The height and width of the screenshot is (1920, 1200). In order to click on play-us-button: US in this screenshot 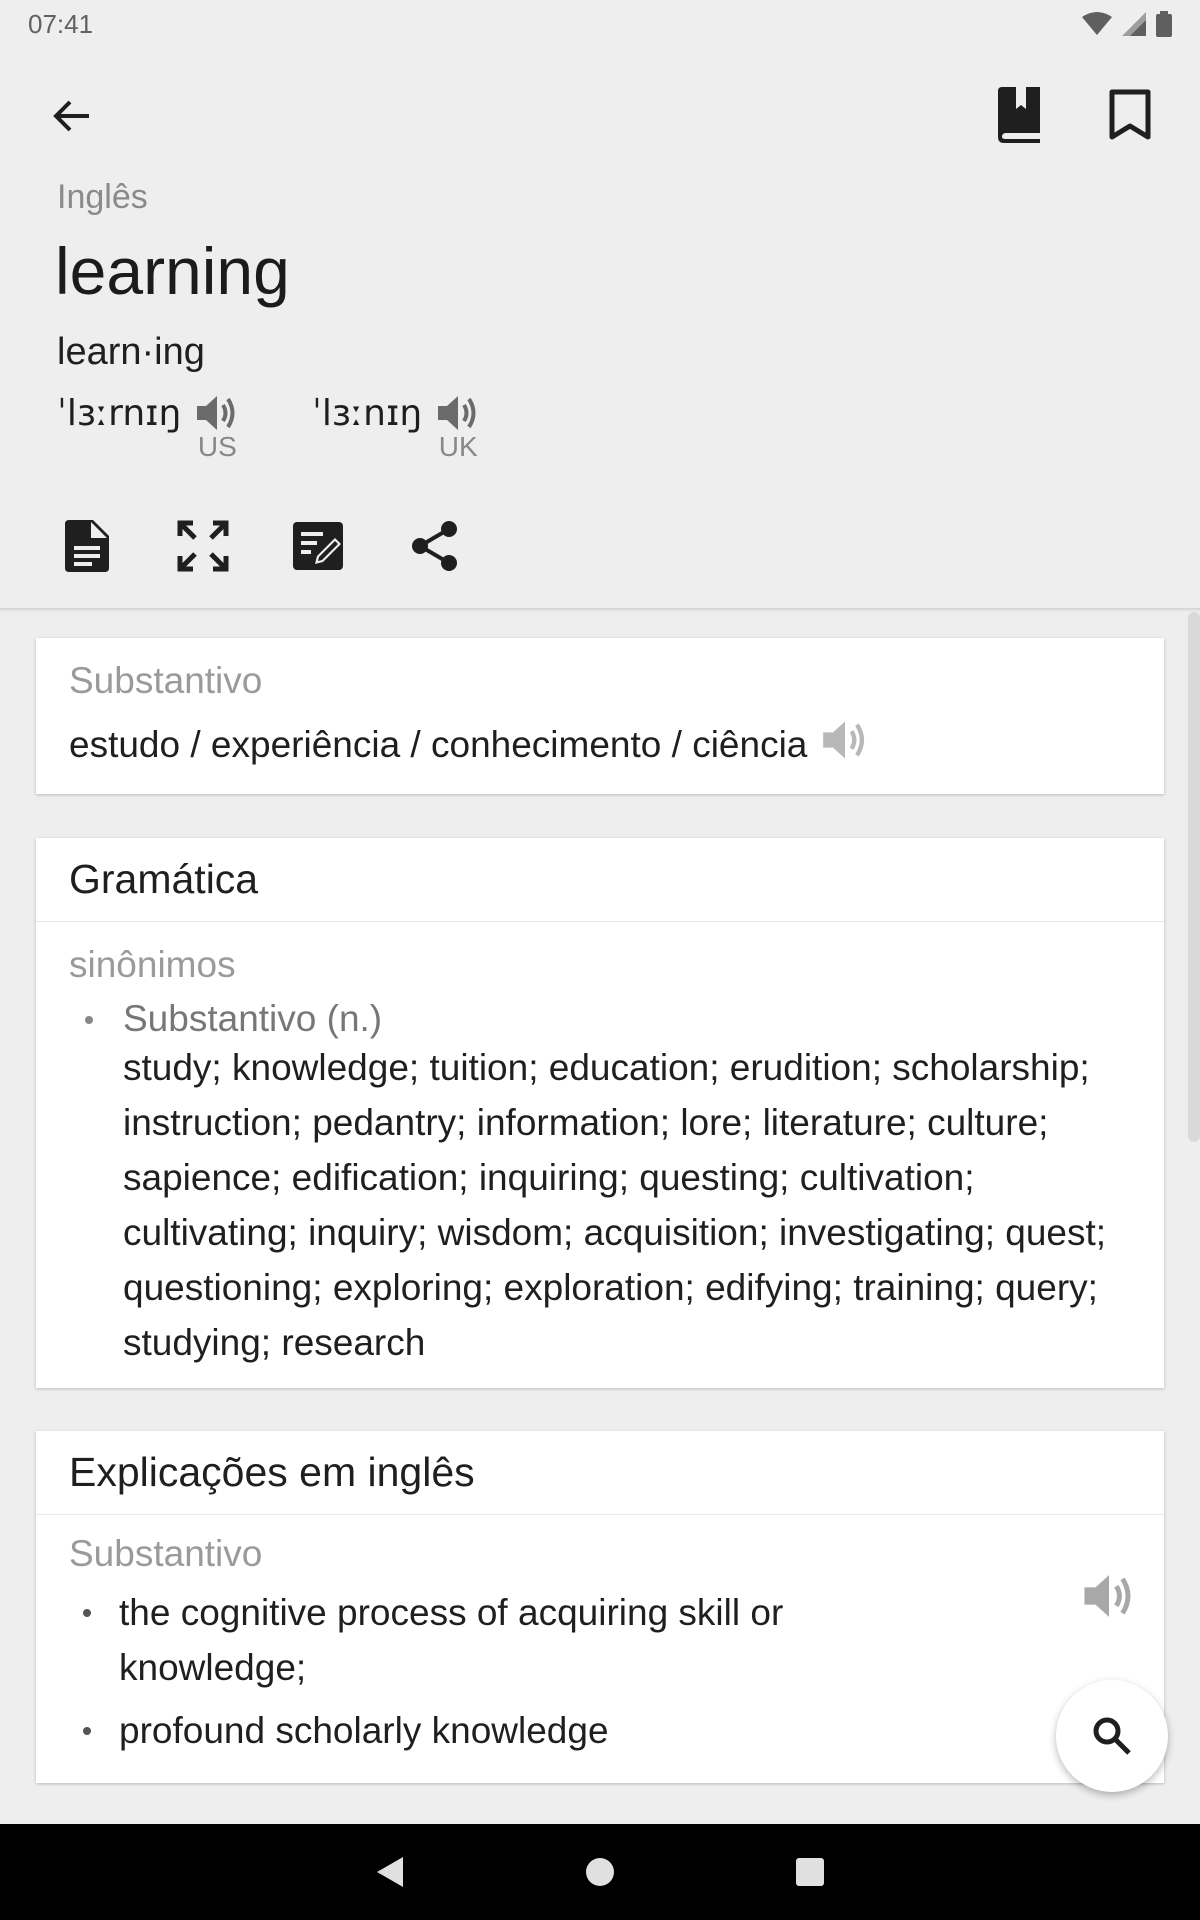, I will do `click(217, 428)`.